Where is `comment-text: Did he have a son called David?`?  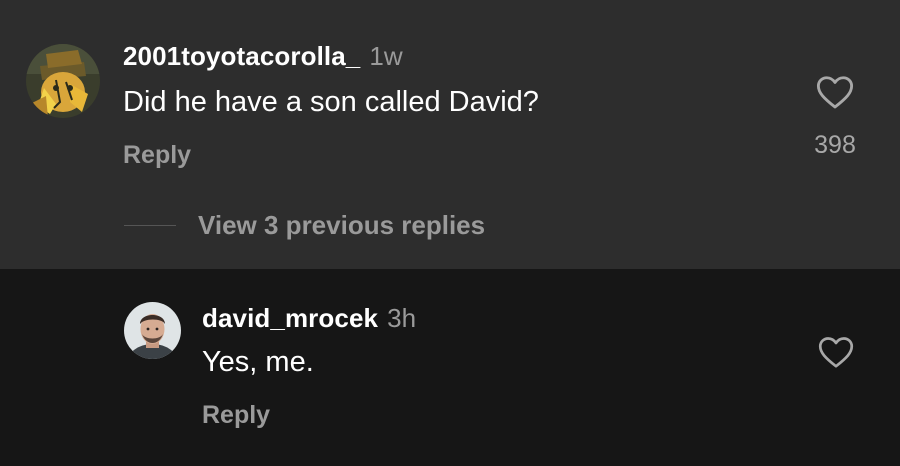
comment-text: Did he have a son called David? is located at coordinates (331, 102).